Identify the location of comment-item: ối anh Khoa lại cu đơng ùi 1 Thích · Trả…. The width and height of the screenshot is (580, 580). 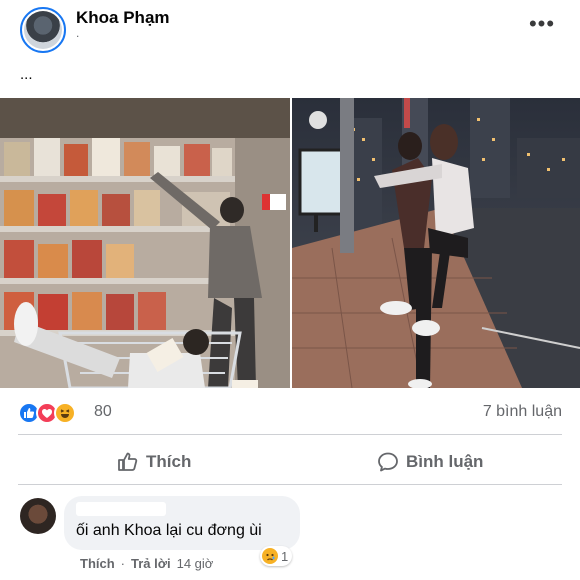
(290, 537).